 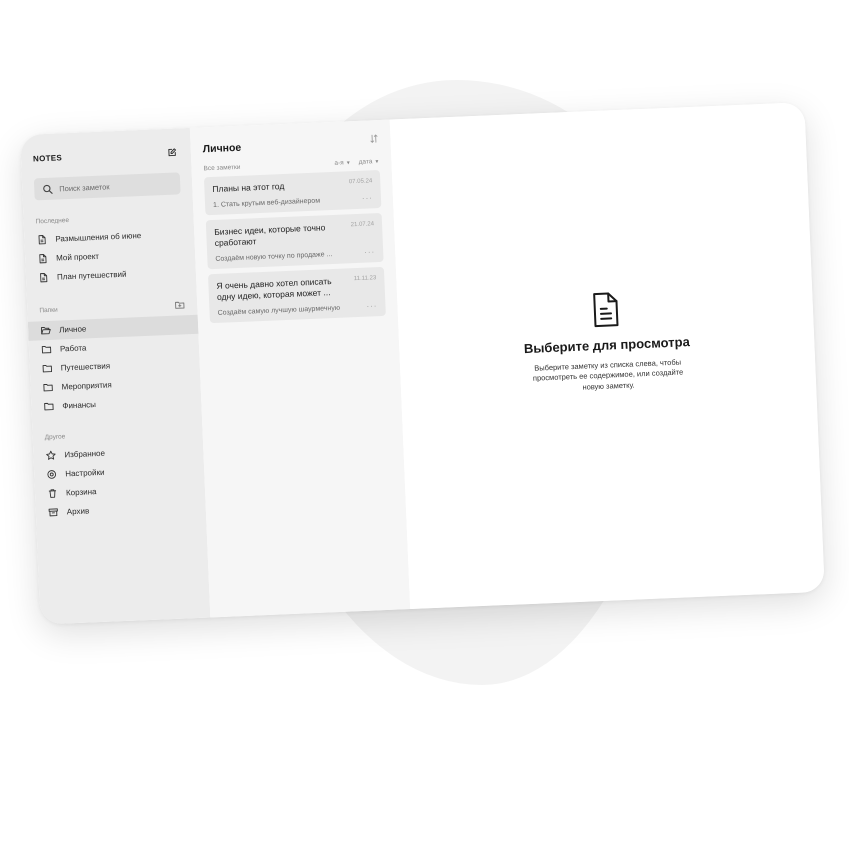 What do you see at coordinates (369, 162) in the screenshot?
I see `sort-date-button: дата ▼` at bounding box center [369, 162].